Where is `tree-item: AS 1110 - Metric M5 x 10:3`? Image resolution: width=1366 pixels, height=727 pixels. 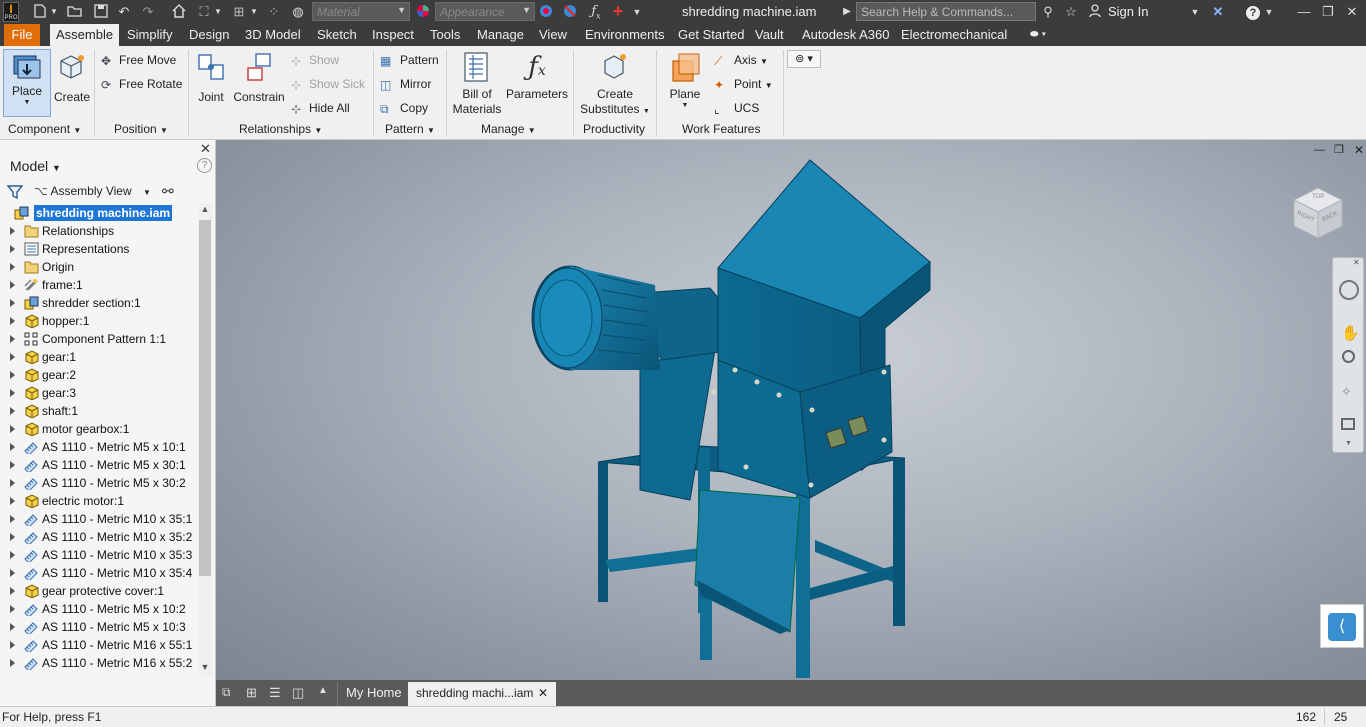 tree-item: AS 1110 - Metric M5 x 10:3 is located at coordinates (98, 627).